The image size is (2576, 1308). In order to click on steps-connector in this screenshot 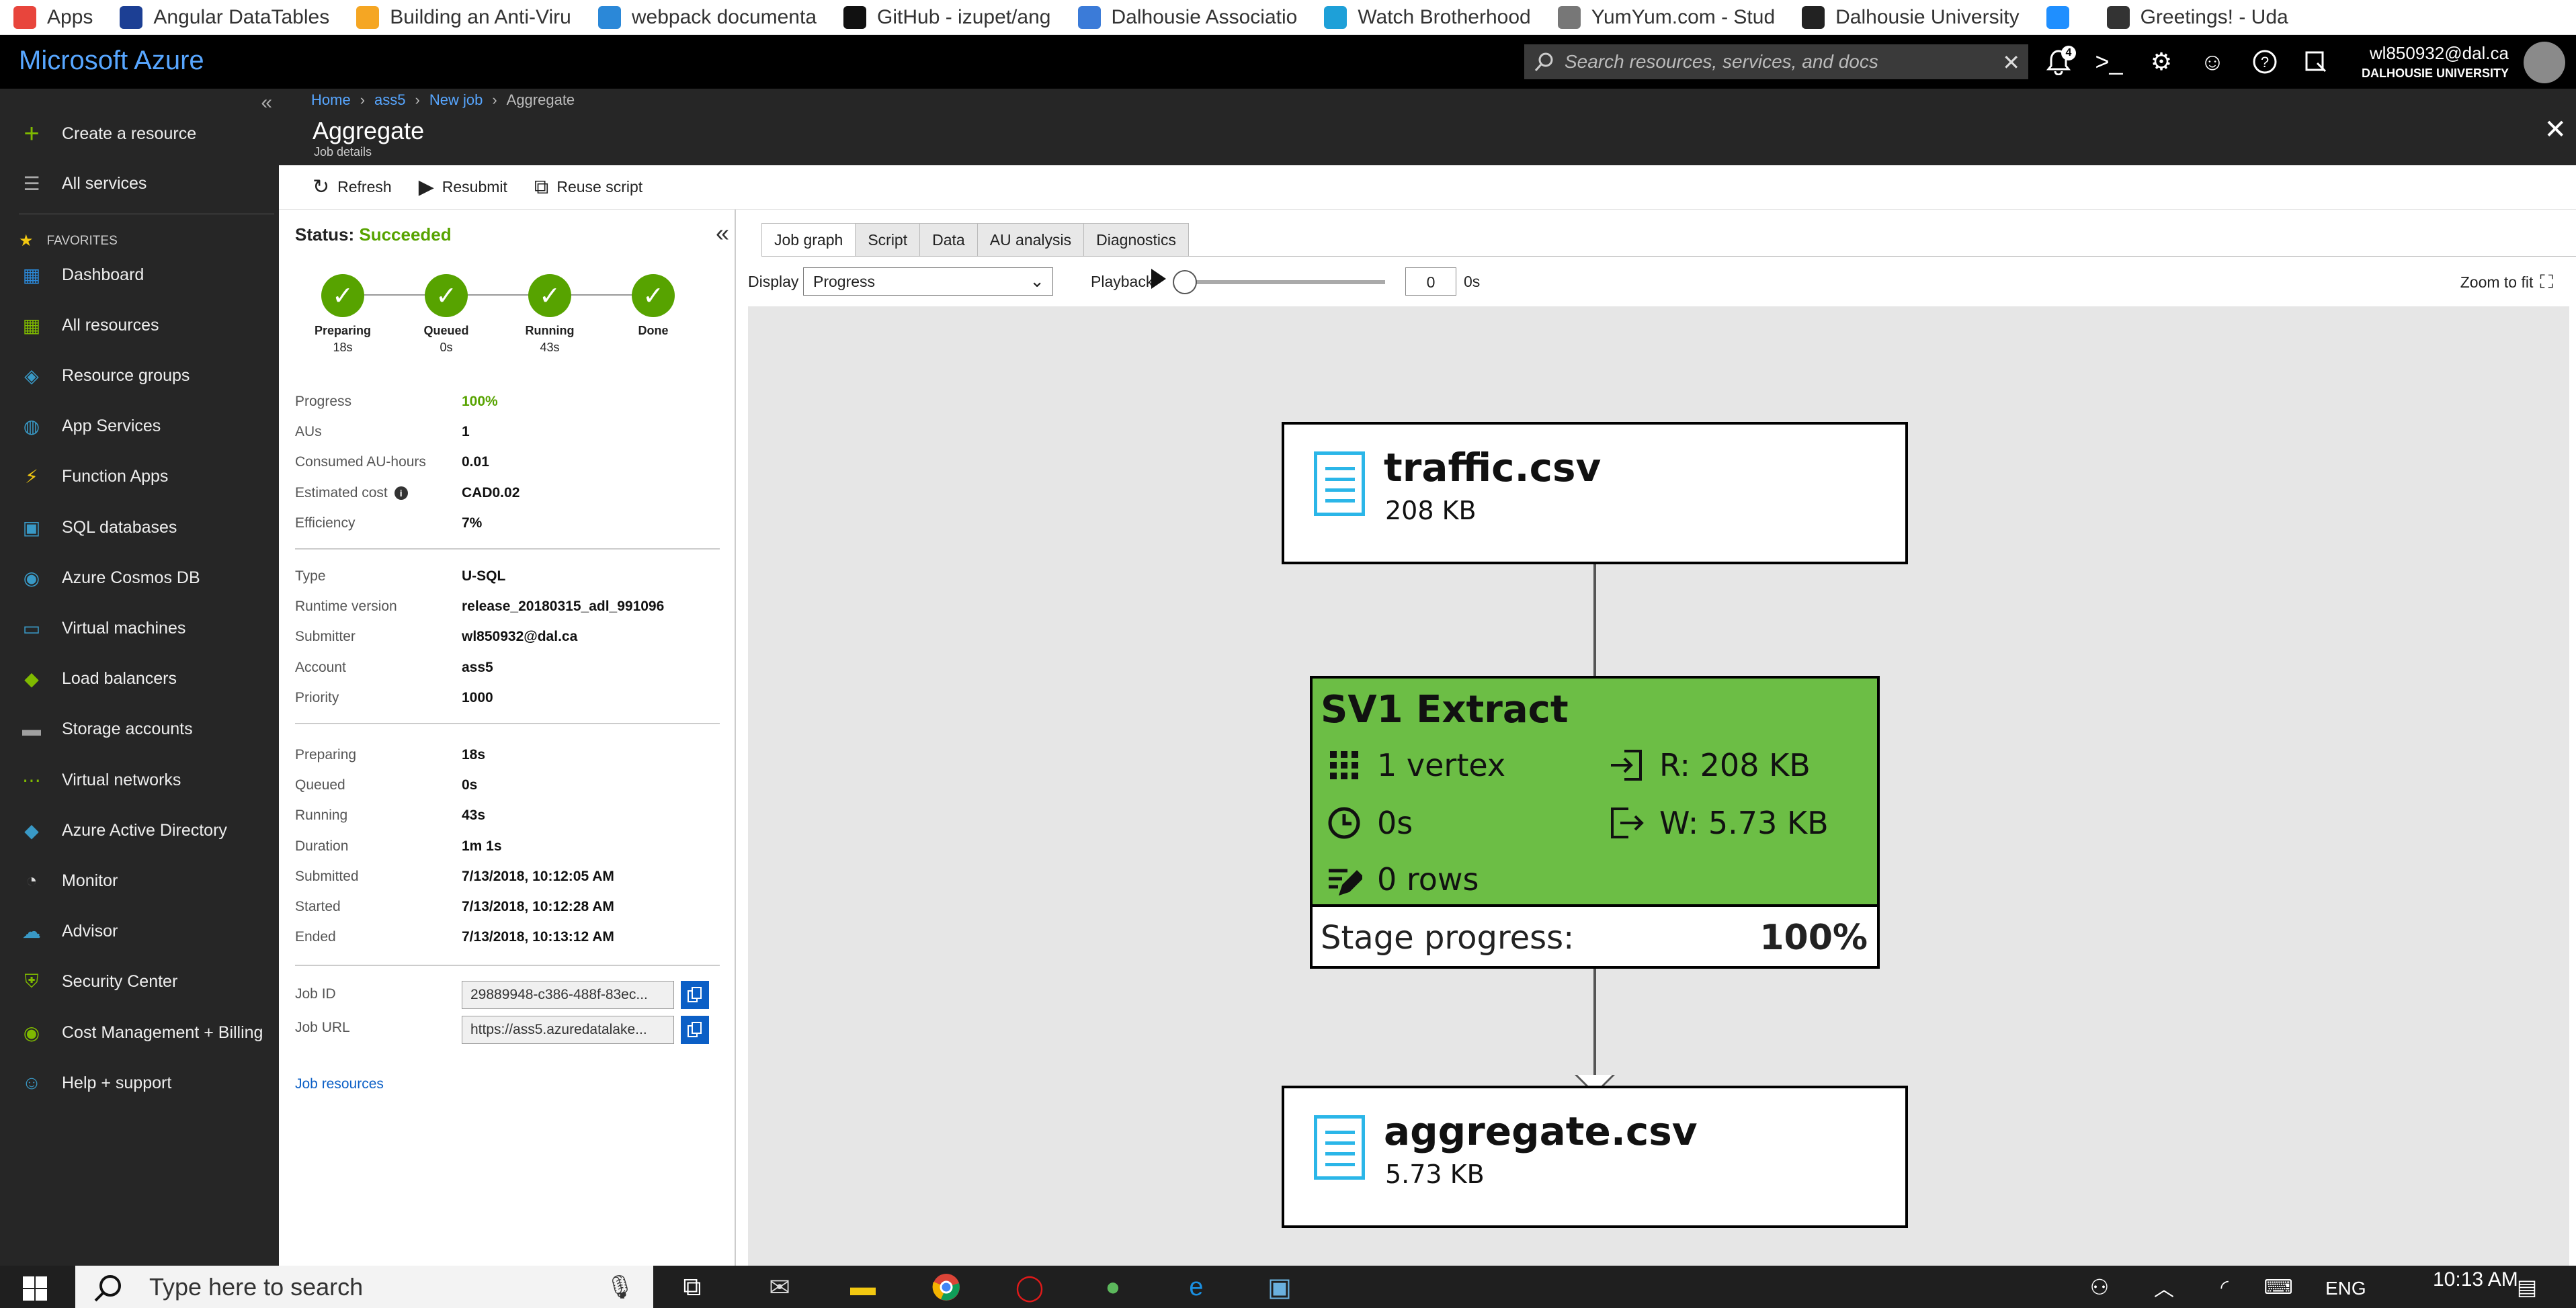, I will do `click(494, 295)`.